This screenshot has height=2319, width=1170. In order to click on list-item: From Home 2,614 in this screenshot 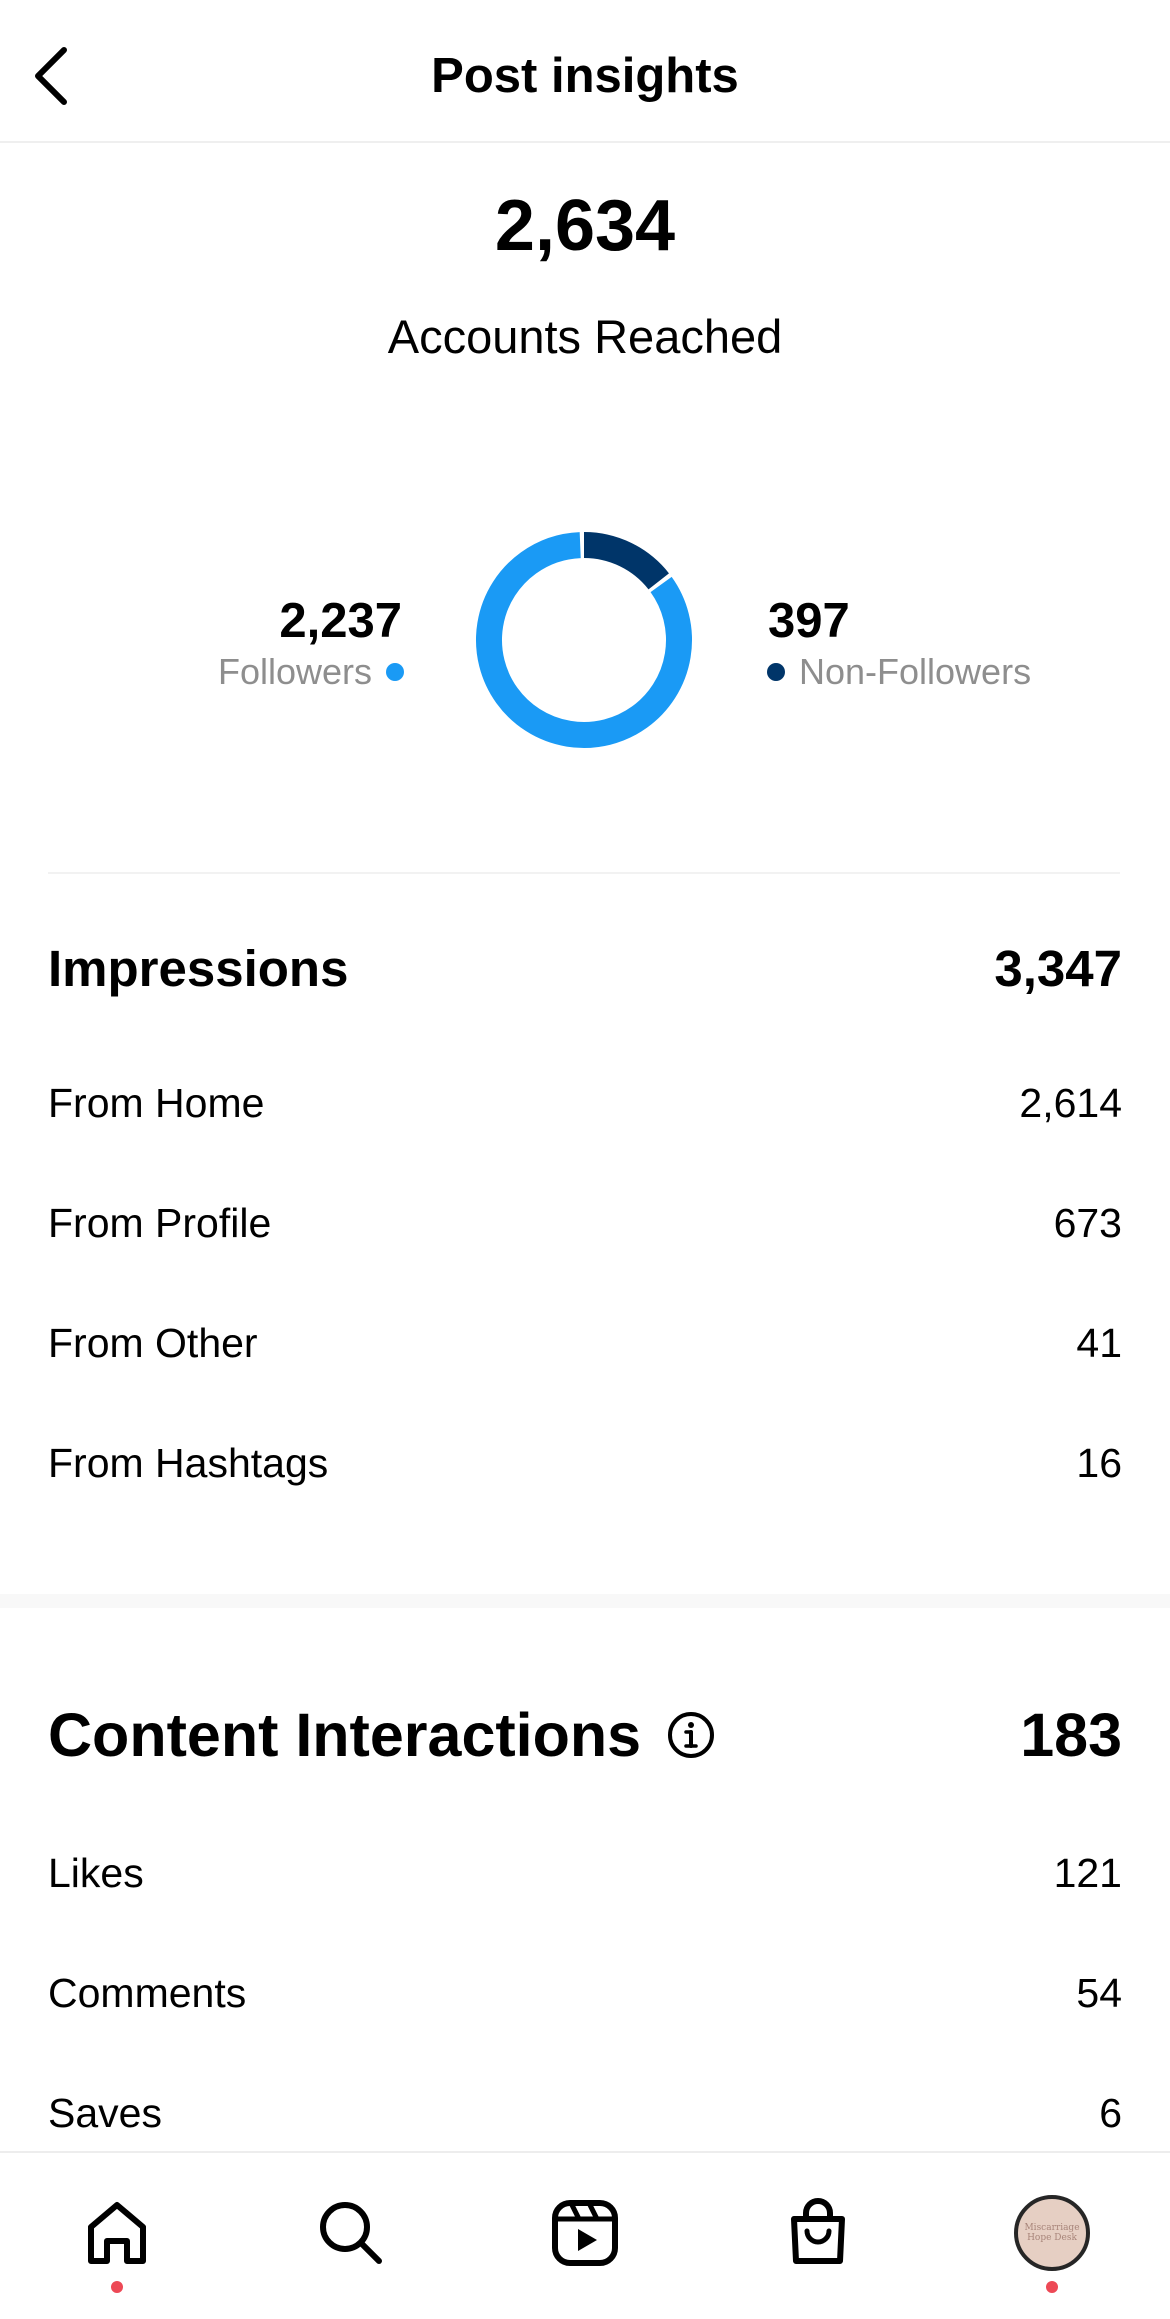, I will do `click(585, 1103)`.